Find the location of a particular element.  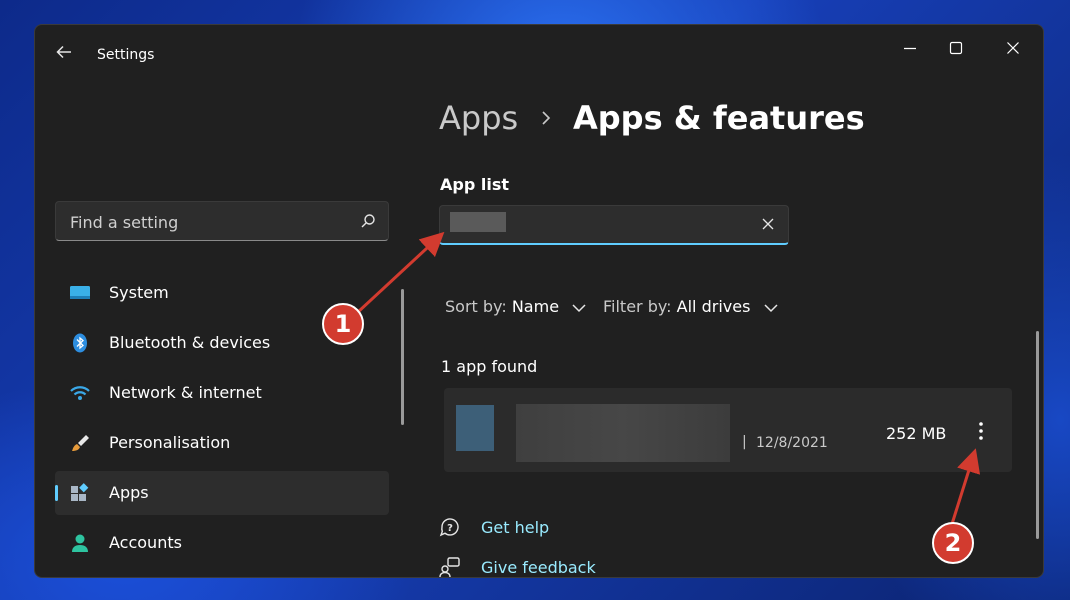

arrow-left-icon is located at coordinates (63, 52).